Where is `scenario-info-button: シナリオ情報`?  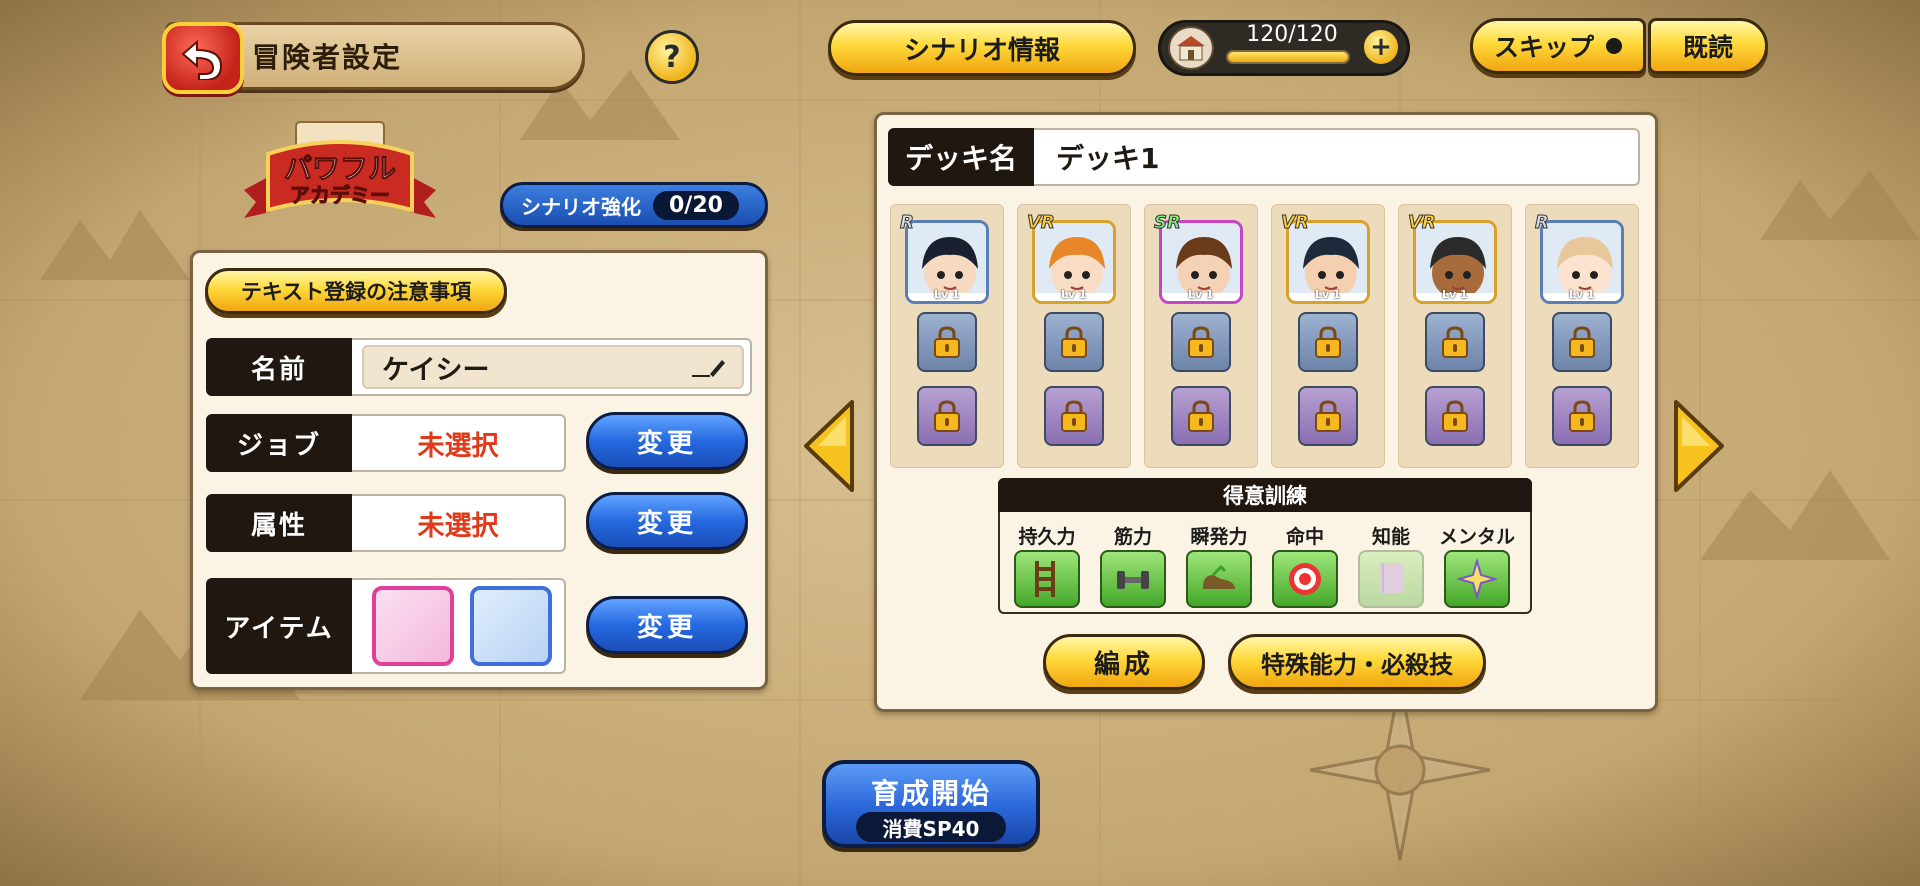
scenario-info-button: シナリオ情報 is located at coordinates (982, 48).